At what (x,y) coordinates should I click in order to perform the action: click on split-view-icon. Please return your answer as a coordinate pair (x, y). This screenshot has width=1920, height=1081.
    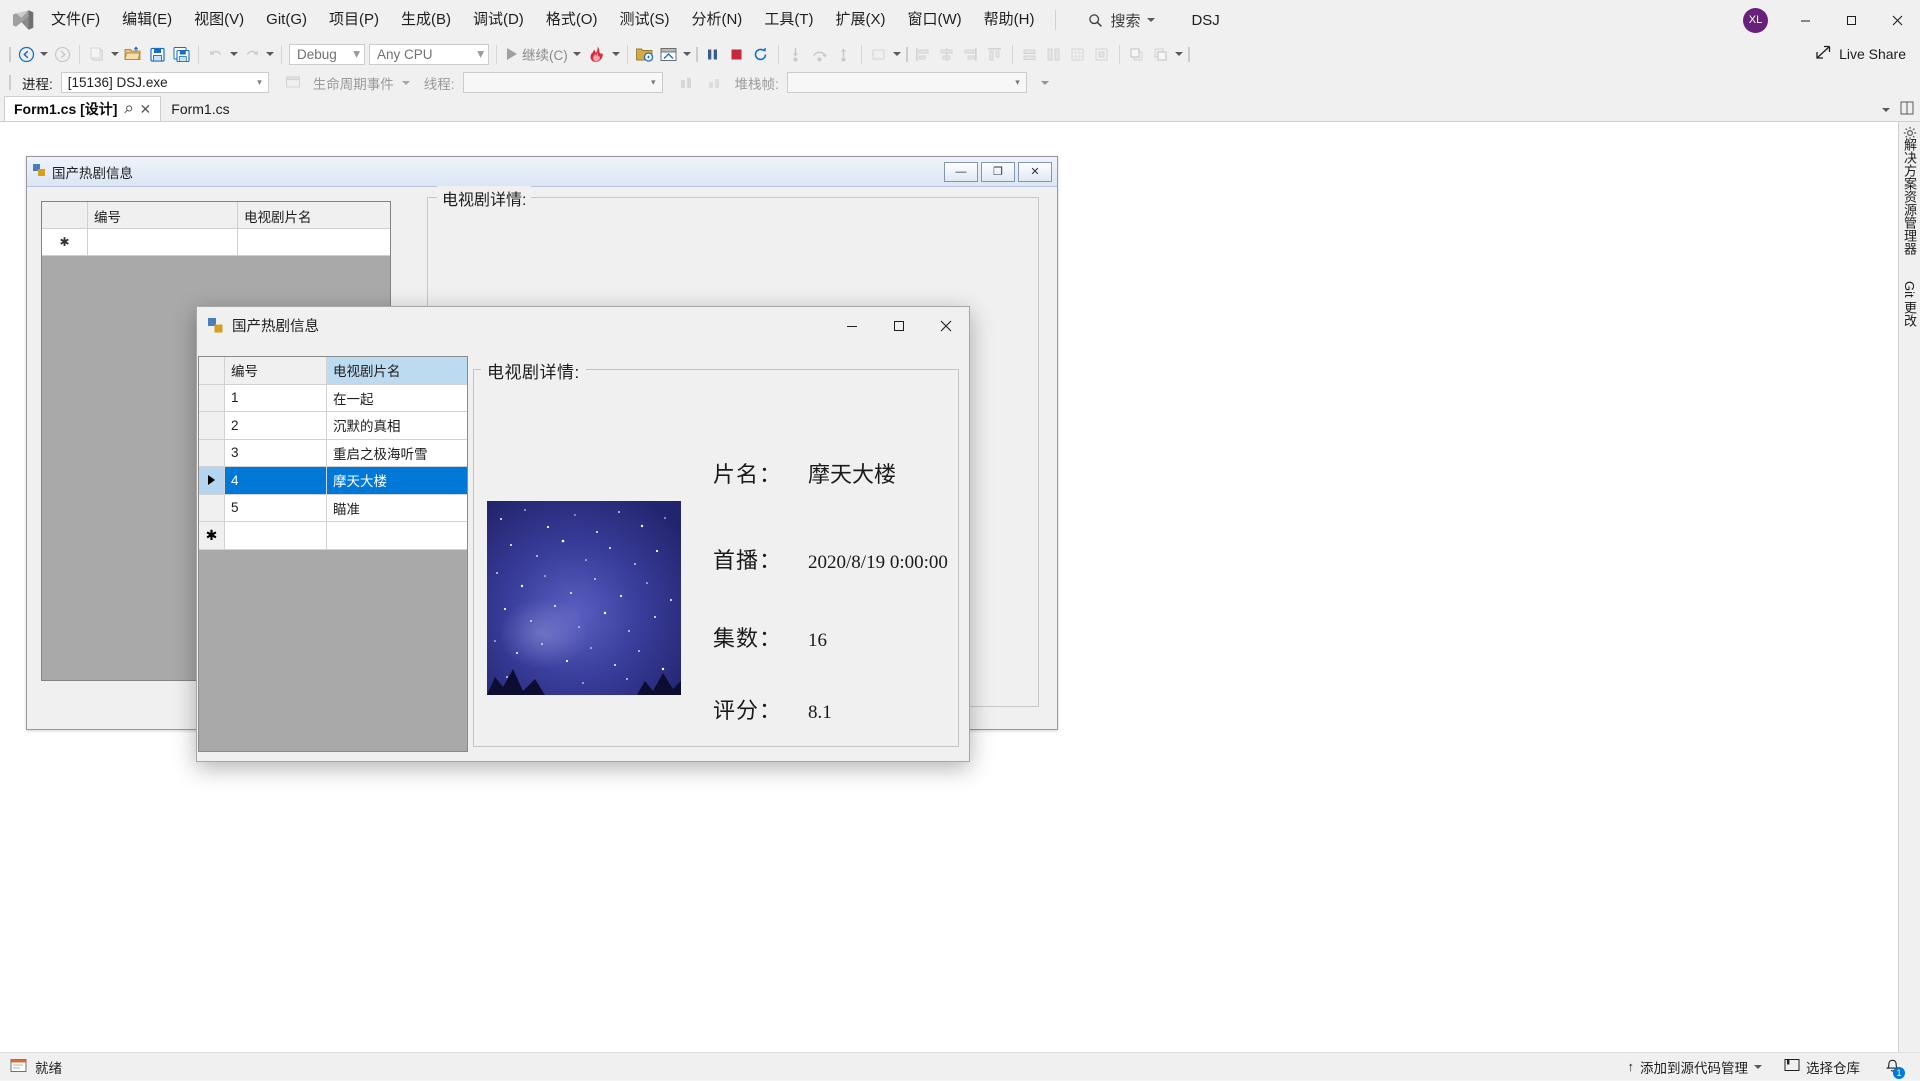
    Looking at the image, I should click on (1907, 109).